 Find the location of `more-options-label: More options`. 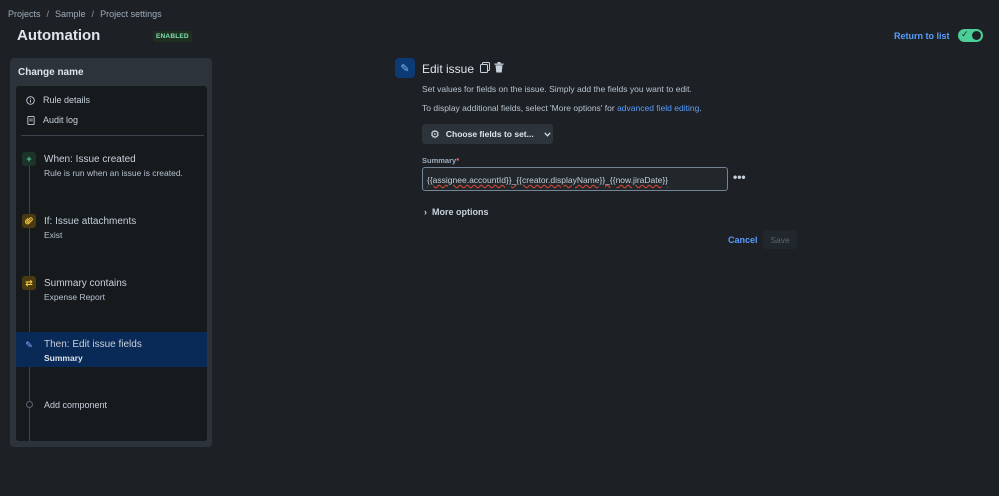

more-options-label: More options is located at coordinates (460, 212).